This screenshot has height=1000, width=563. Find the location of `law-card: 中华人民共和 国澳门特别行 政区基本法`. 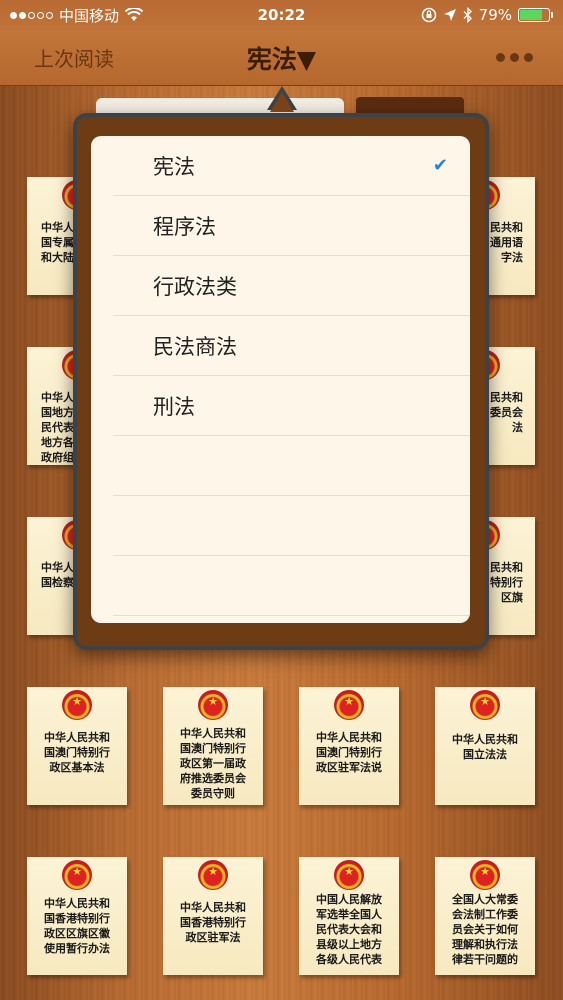

law-card: 中华人民共和 国澳门特别行 政区基本法 is located at coordinates (77, 746).